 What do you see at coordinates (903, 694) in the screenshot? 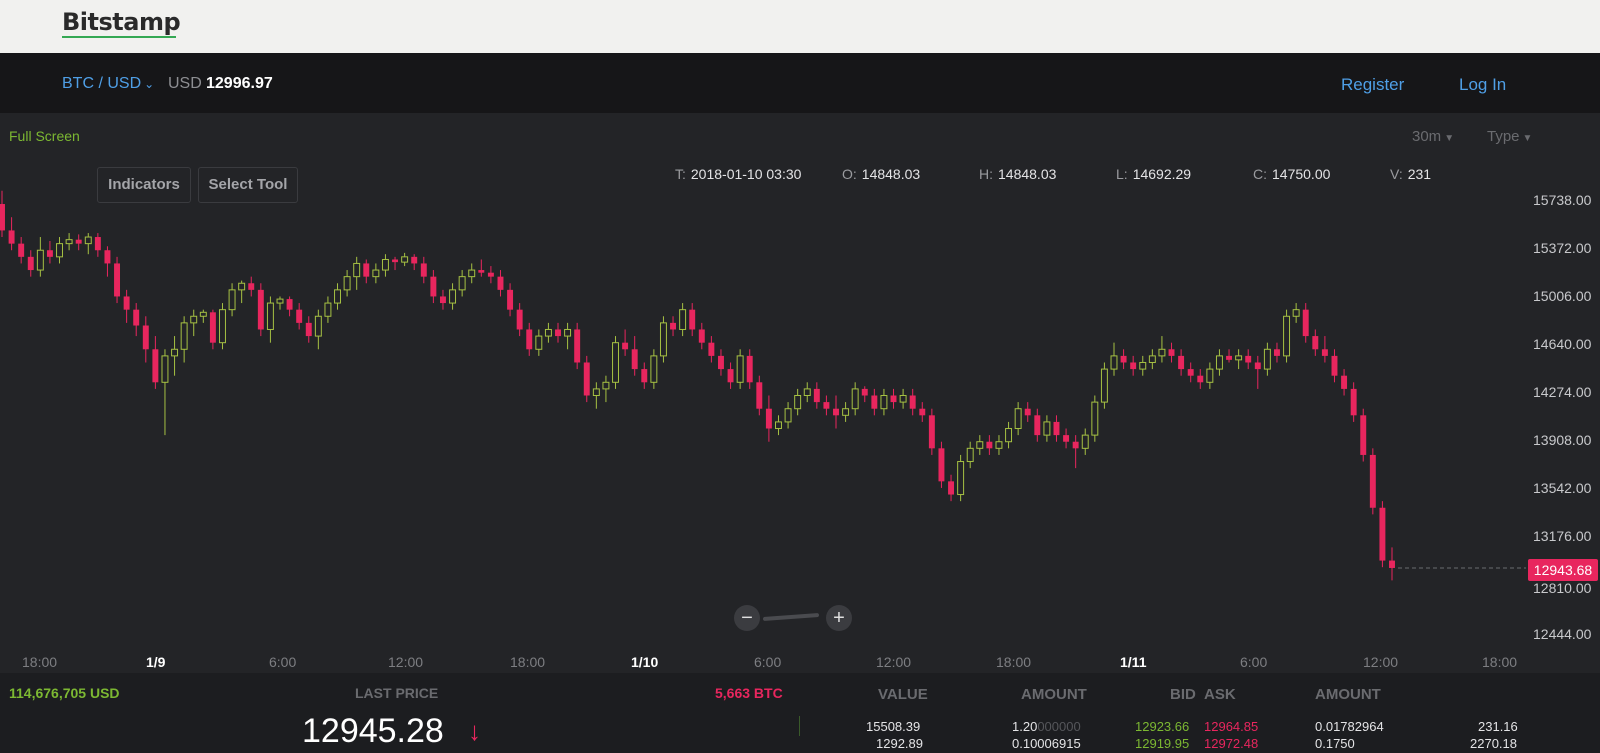
I see `col-header-value: VALUE` at bounding box center [903, 694].